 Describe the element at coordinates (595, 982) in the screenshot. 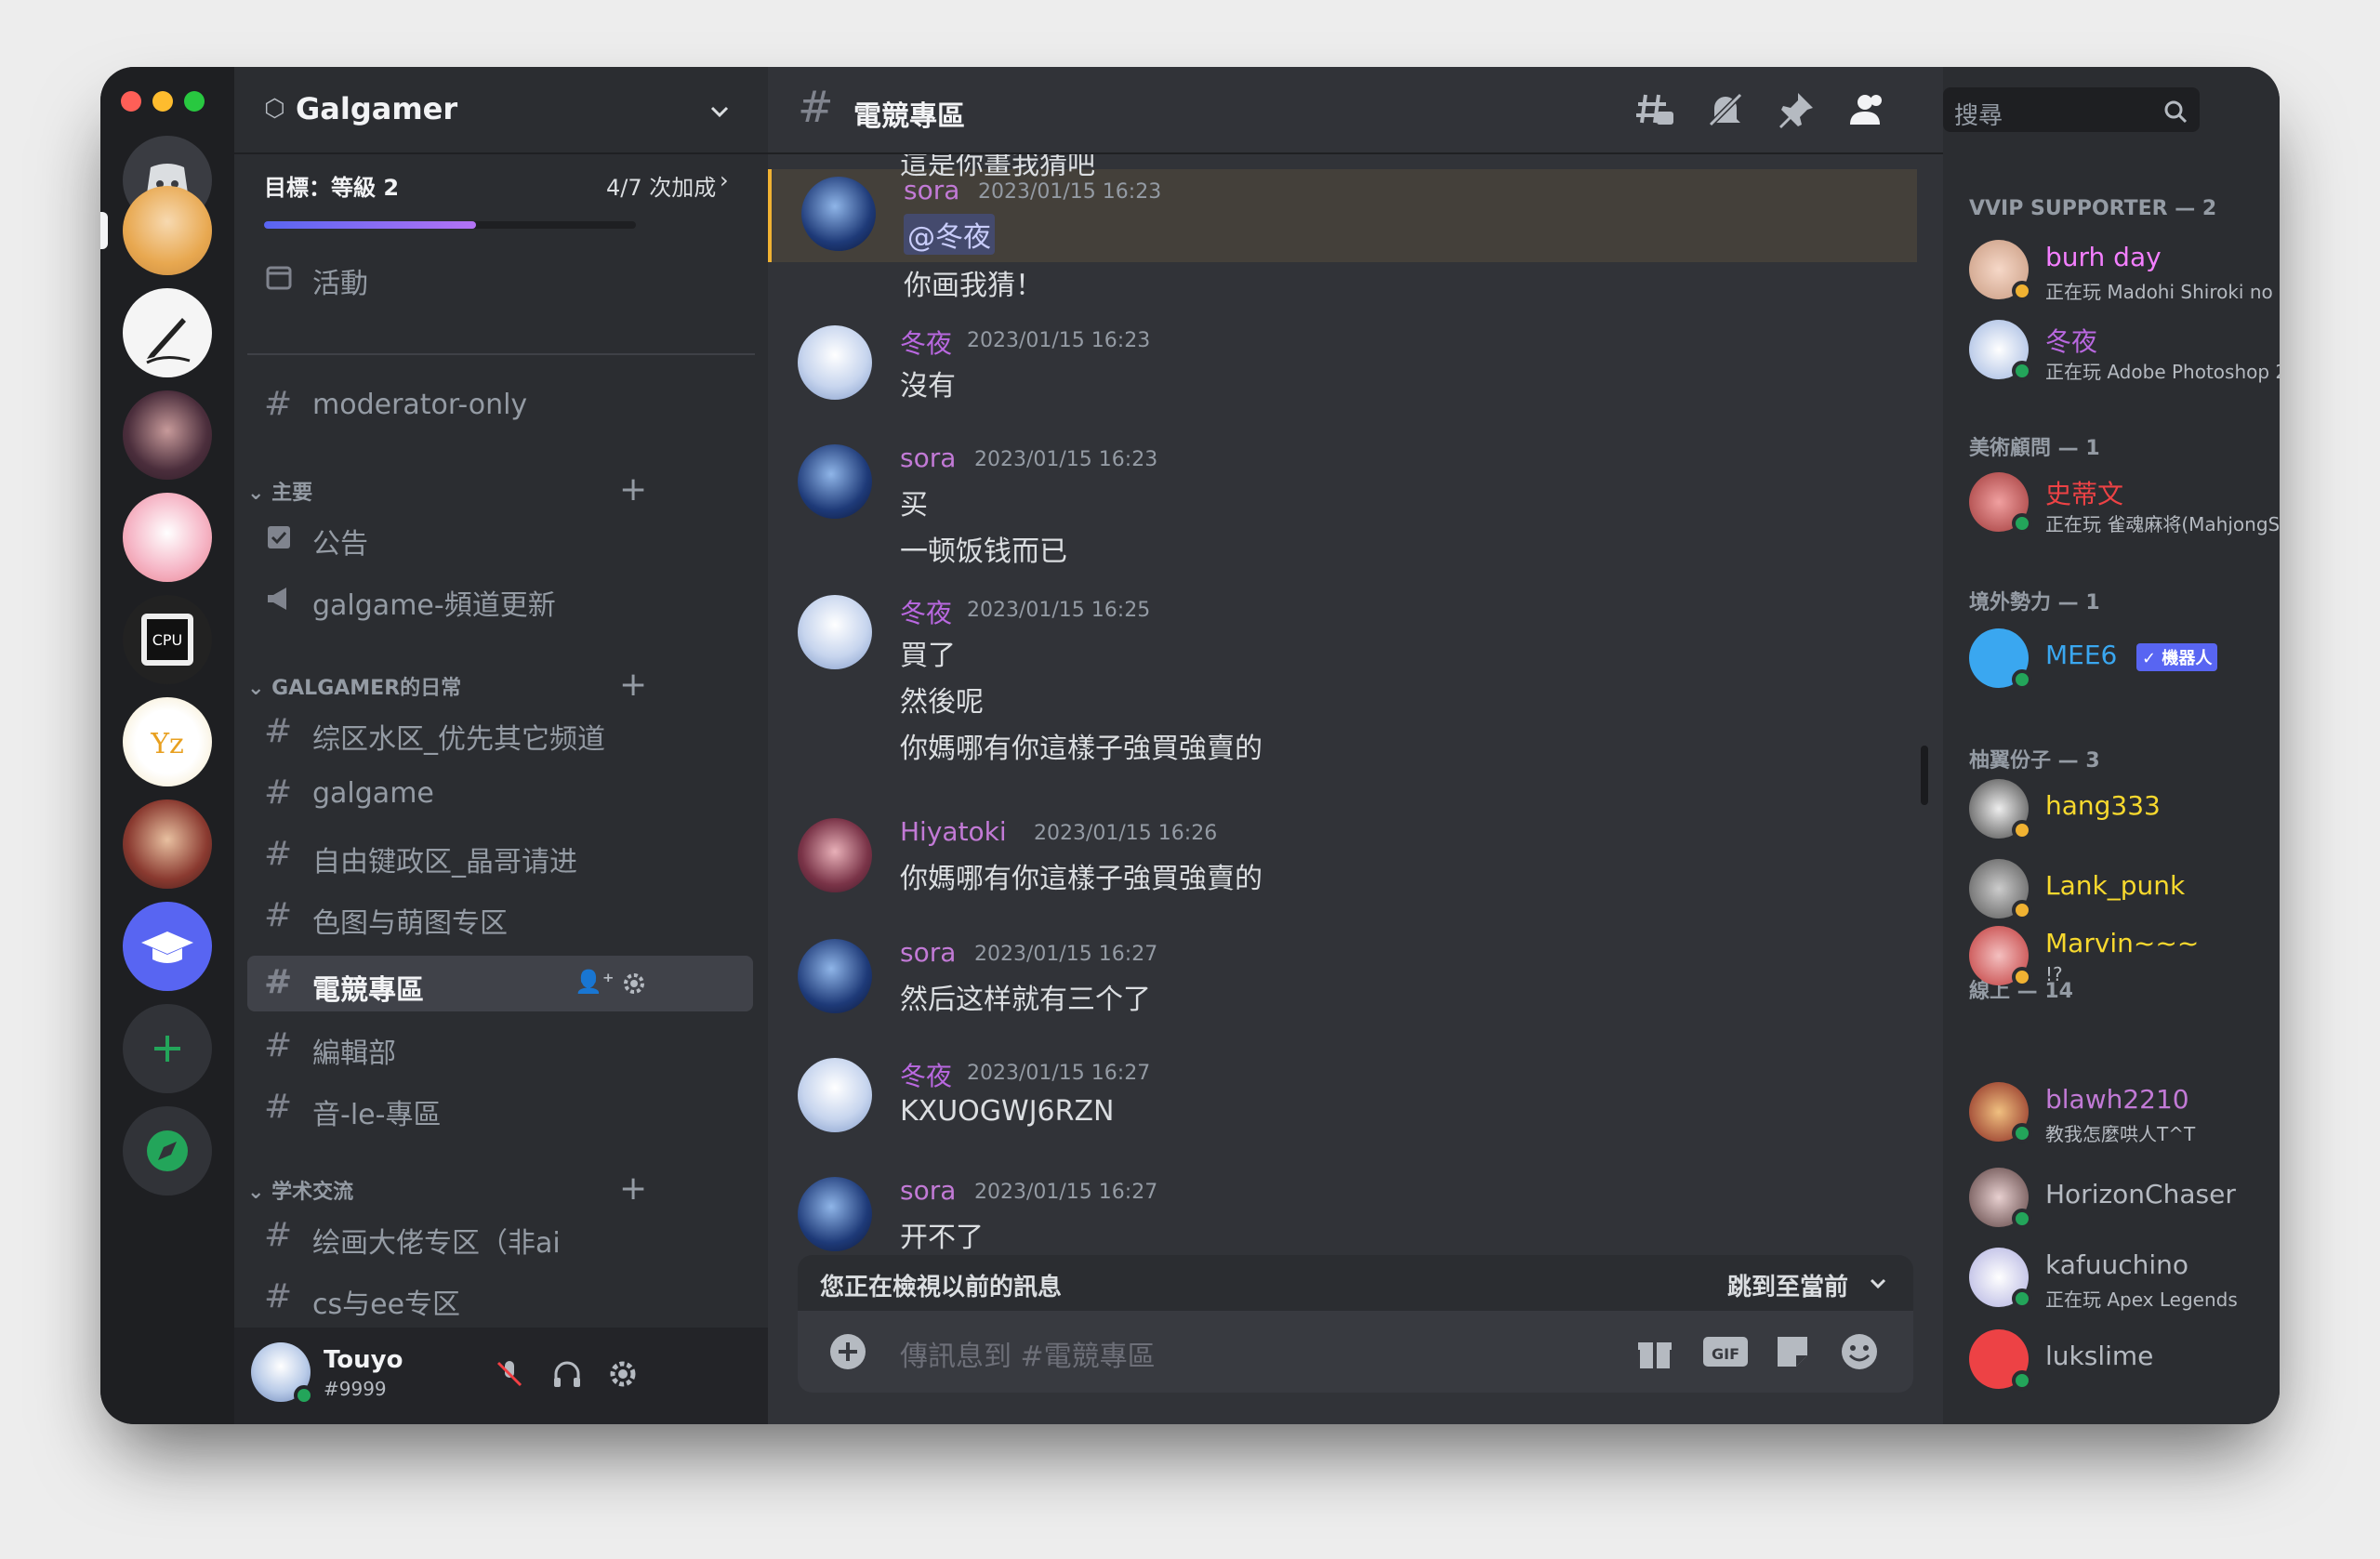

I see `invite-member-icon: 👤⁺` at that location.